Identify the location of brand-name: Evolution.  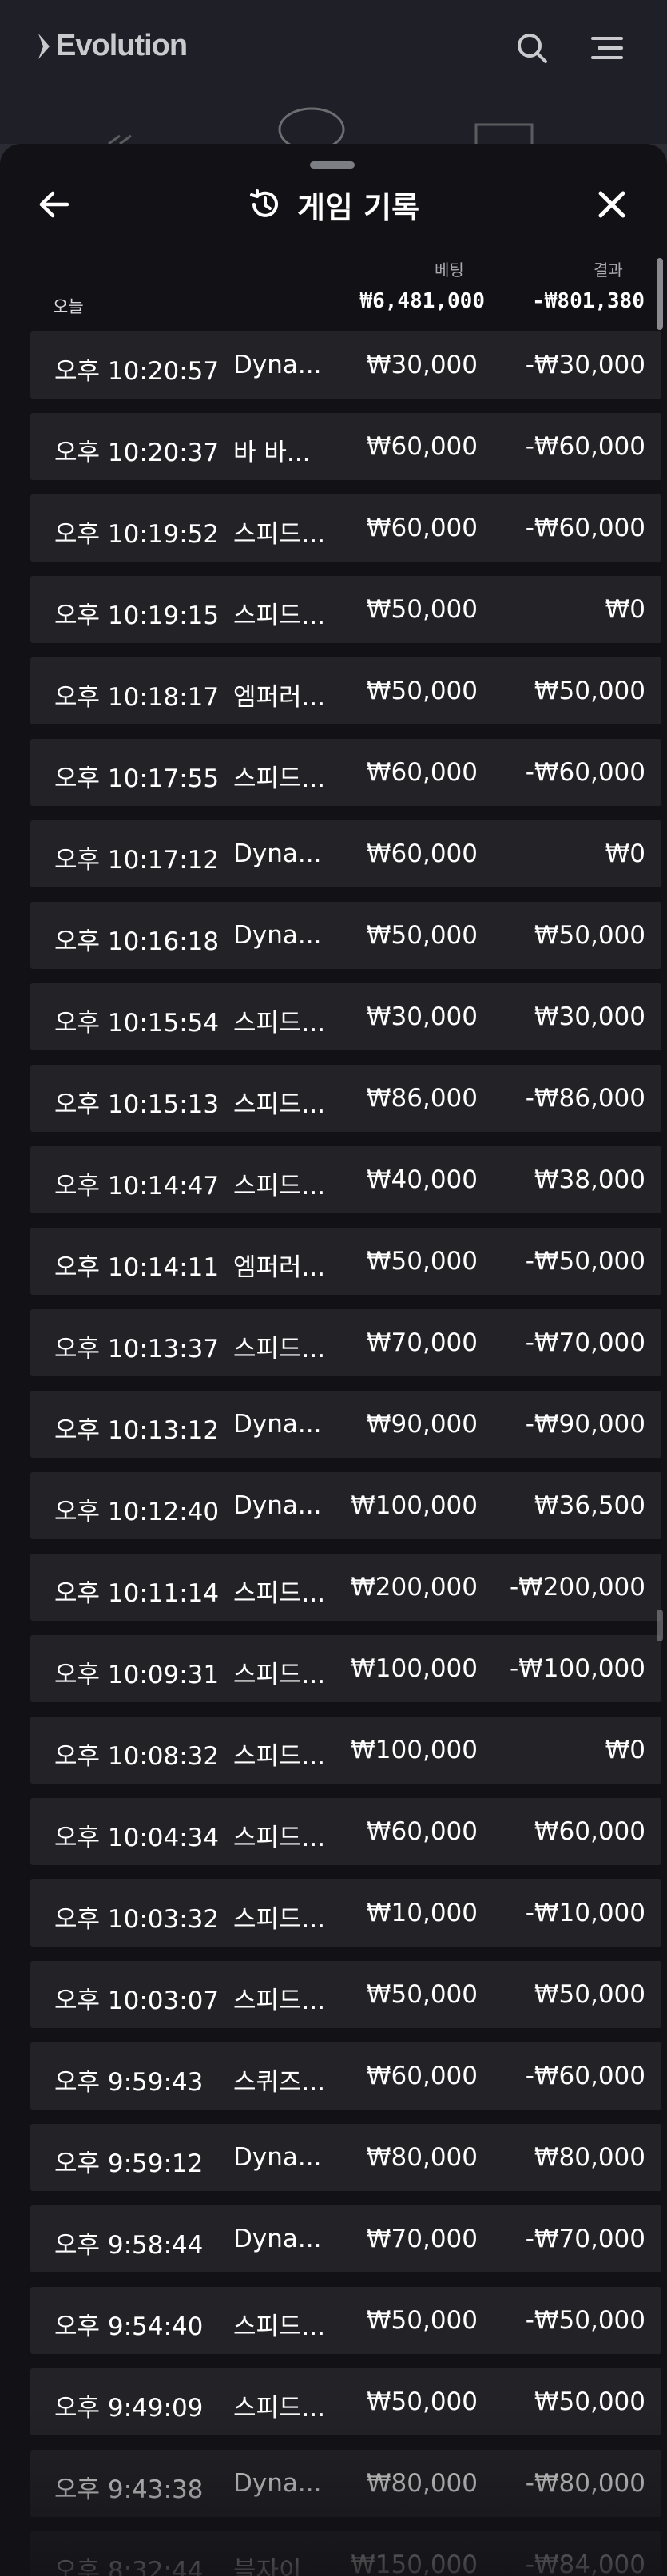
(122, 45).